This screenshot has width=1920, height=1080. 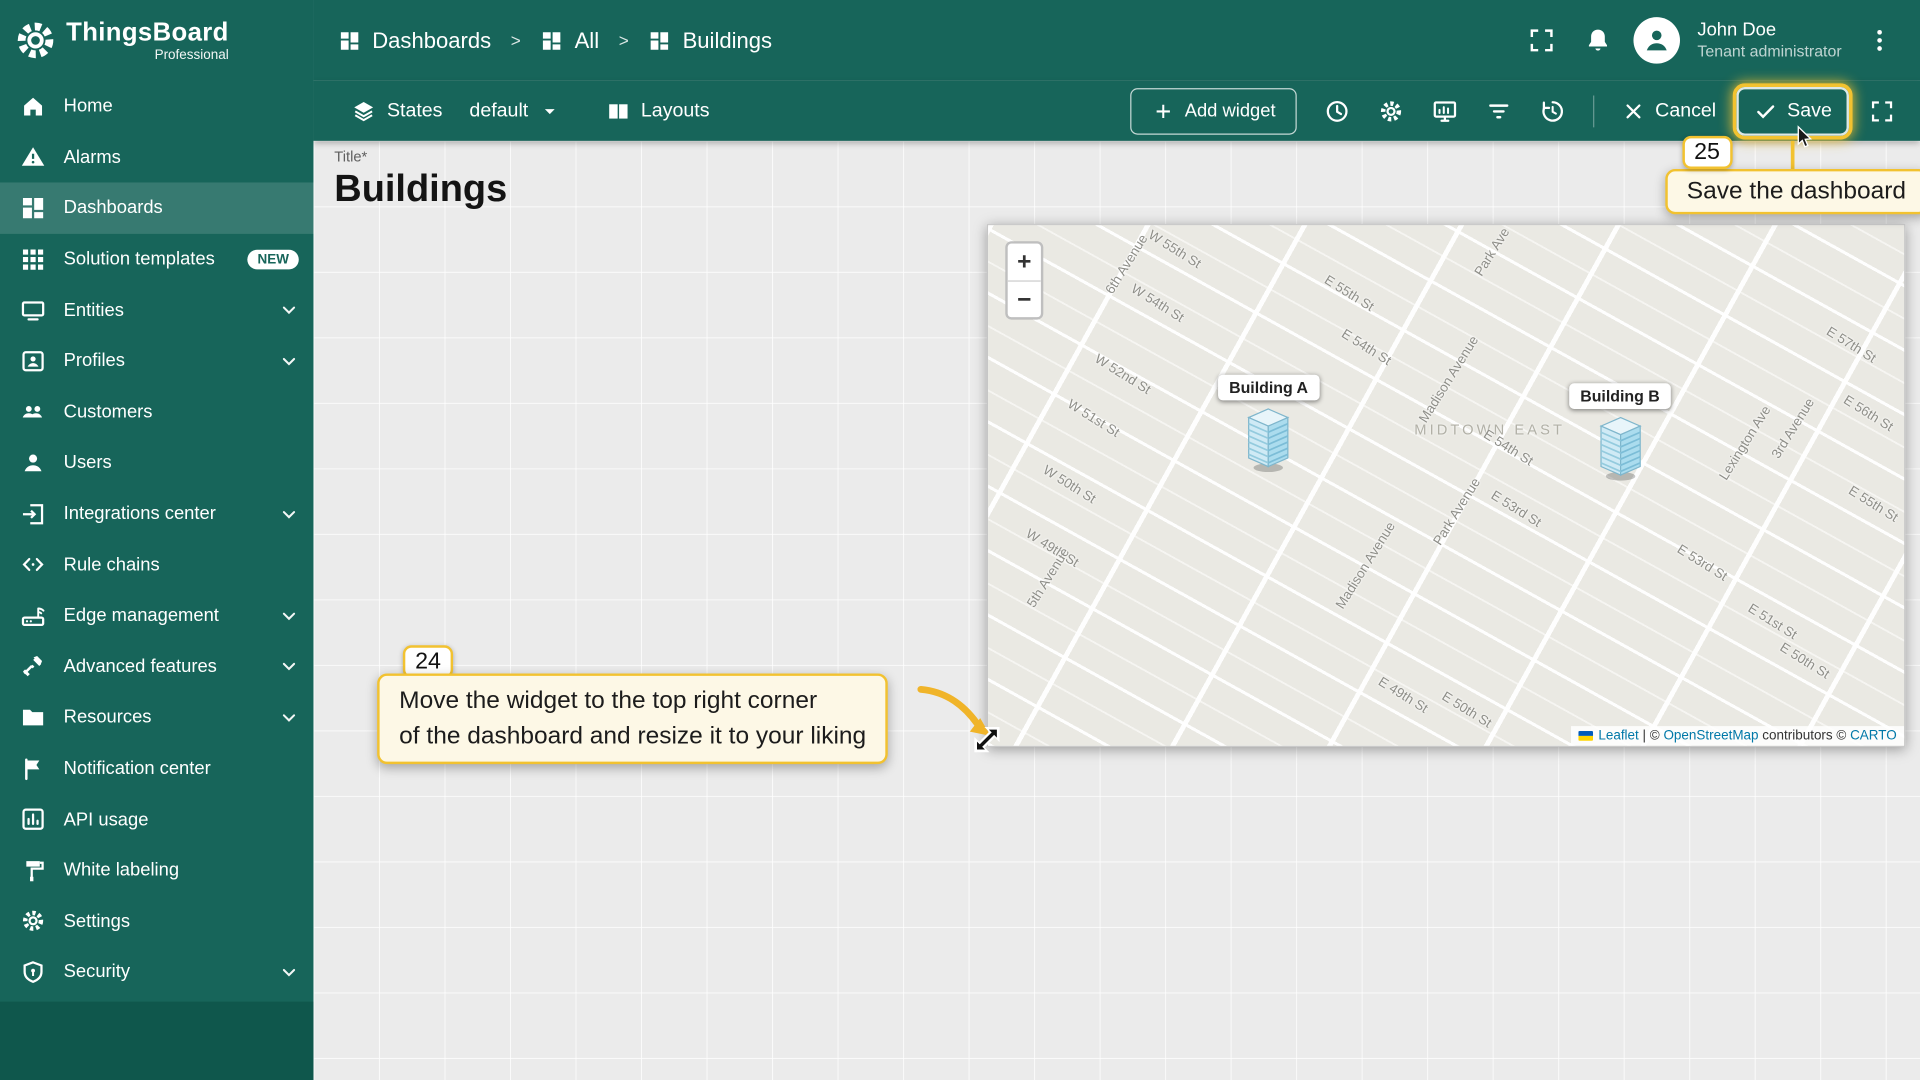 I want to click on sidebar-item-security: Security, so click(x=156, y=972).